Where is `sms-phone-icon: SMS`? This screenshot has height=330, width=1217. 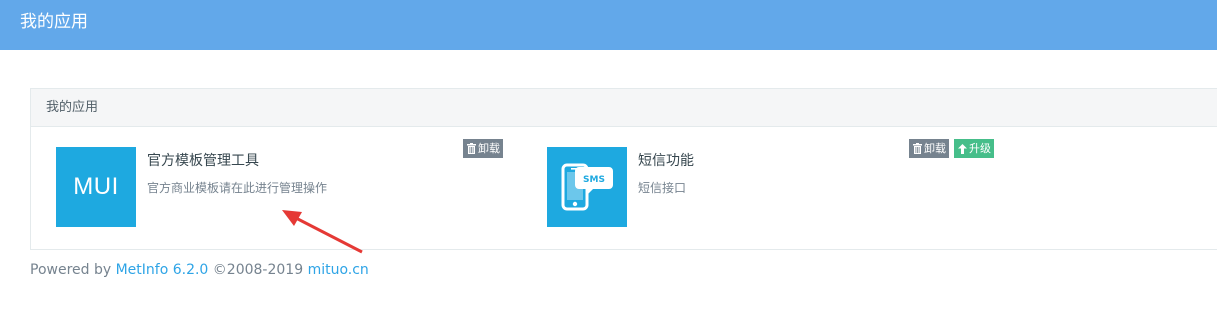 sms-phone-icon: SMS is located at coordinates (587, 187).